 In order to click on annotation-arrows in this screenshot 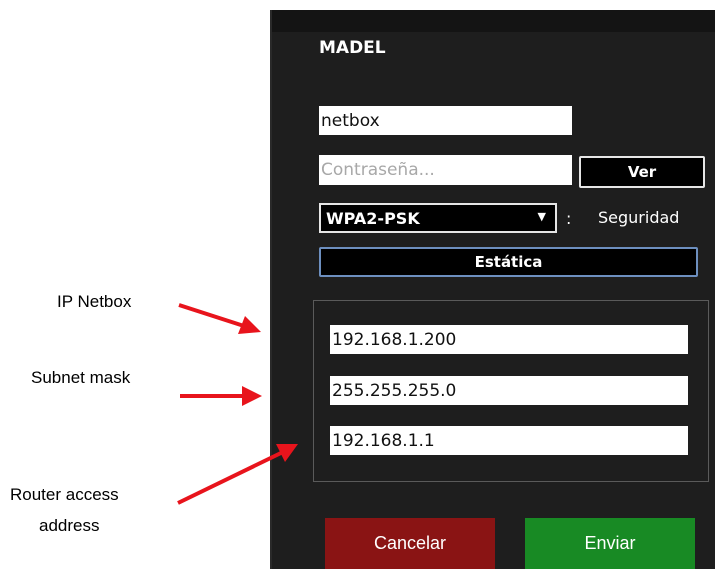, I will do `click(237, 404)`.